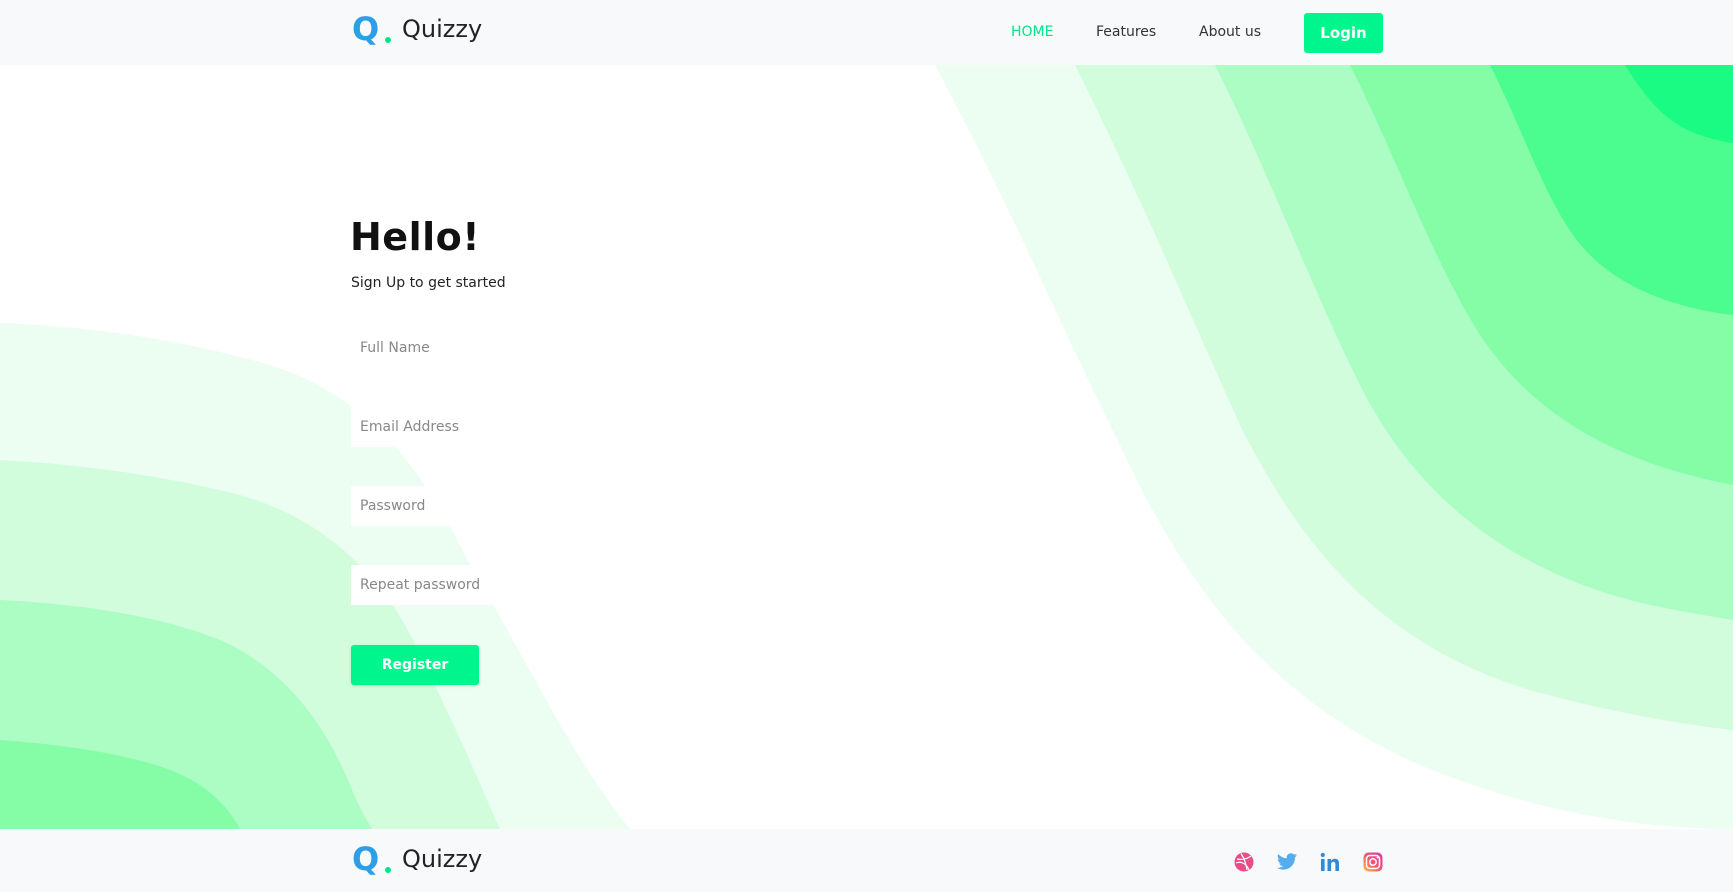  I want to click on brand-logo: Q Quizzy, so click(417, 29).